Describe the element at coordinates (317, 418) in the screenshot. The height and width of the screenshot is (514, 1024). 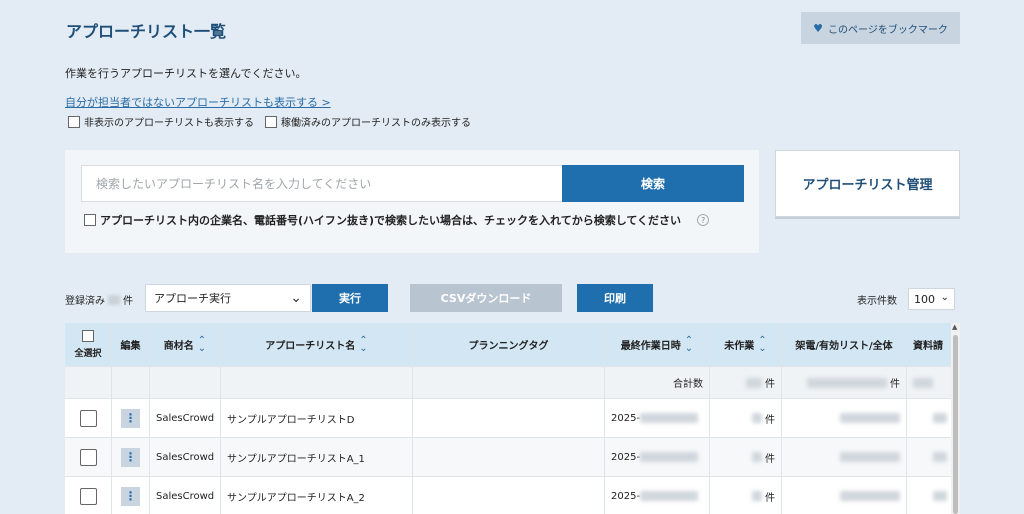
I see `list-name-cell: サンプルアプローチリストD` at that location.